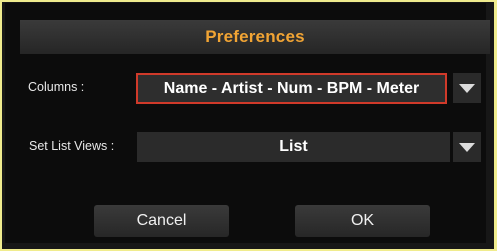  What do you see at coordinates (293, 147) in the screenshot?
I see `set-list-views-select: List` at bounding box center [293, 147].